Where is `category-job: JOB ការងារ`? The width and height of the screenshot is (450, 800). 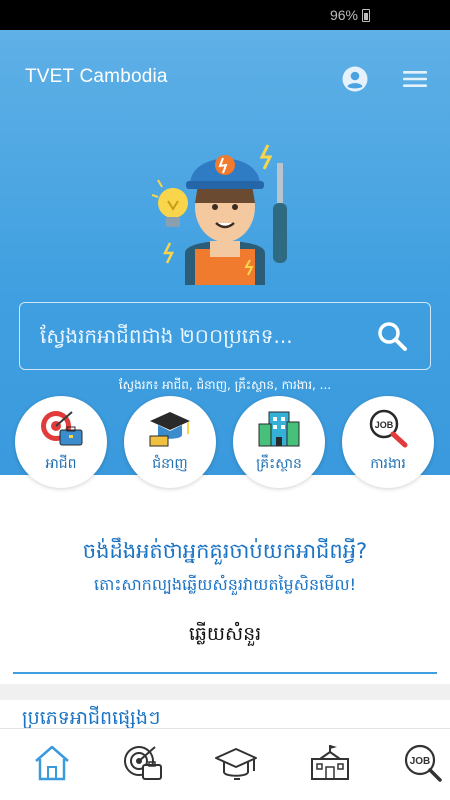
category-job: JOB ការងារ is located at coordinates (388, 442).